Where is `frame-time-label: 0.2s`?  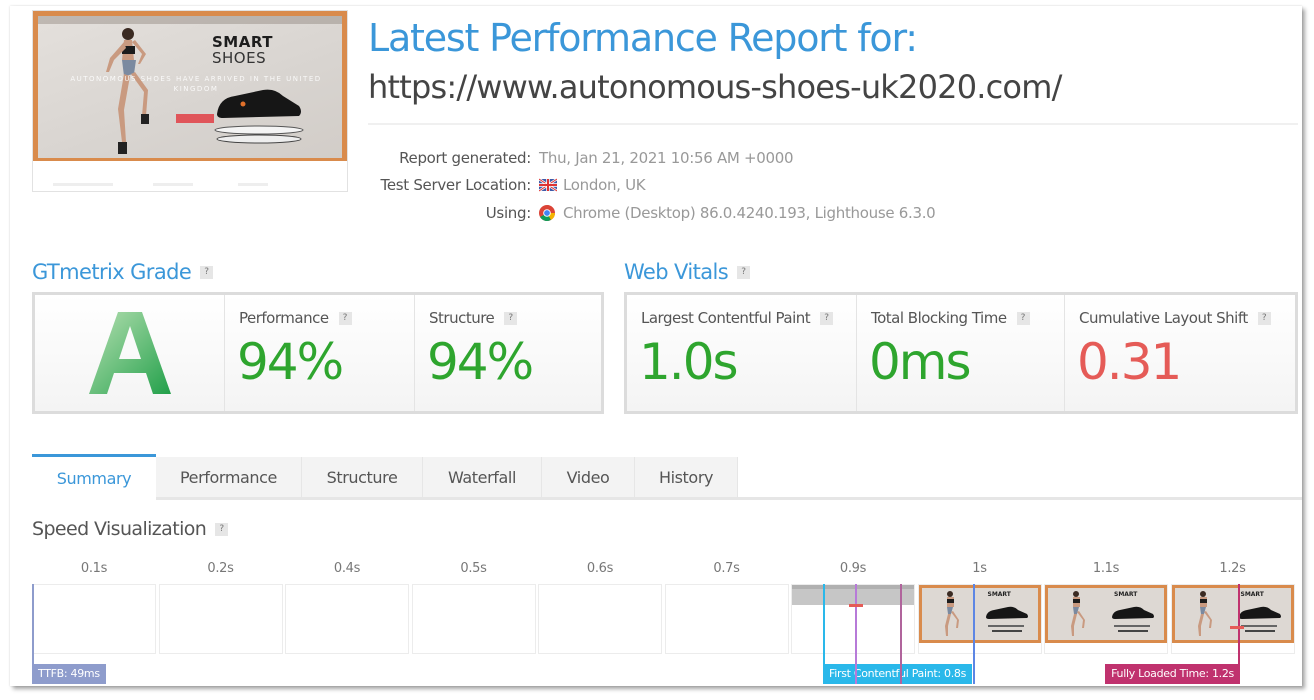
frame-time-label: 0.2s is located at coordinates (220, 568).